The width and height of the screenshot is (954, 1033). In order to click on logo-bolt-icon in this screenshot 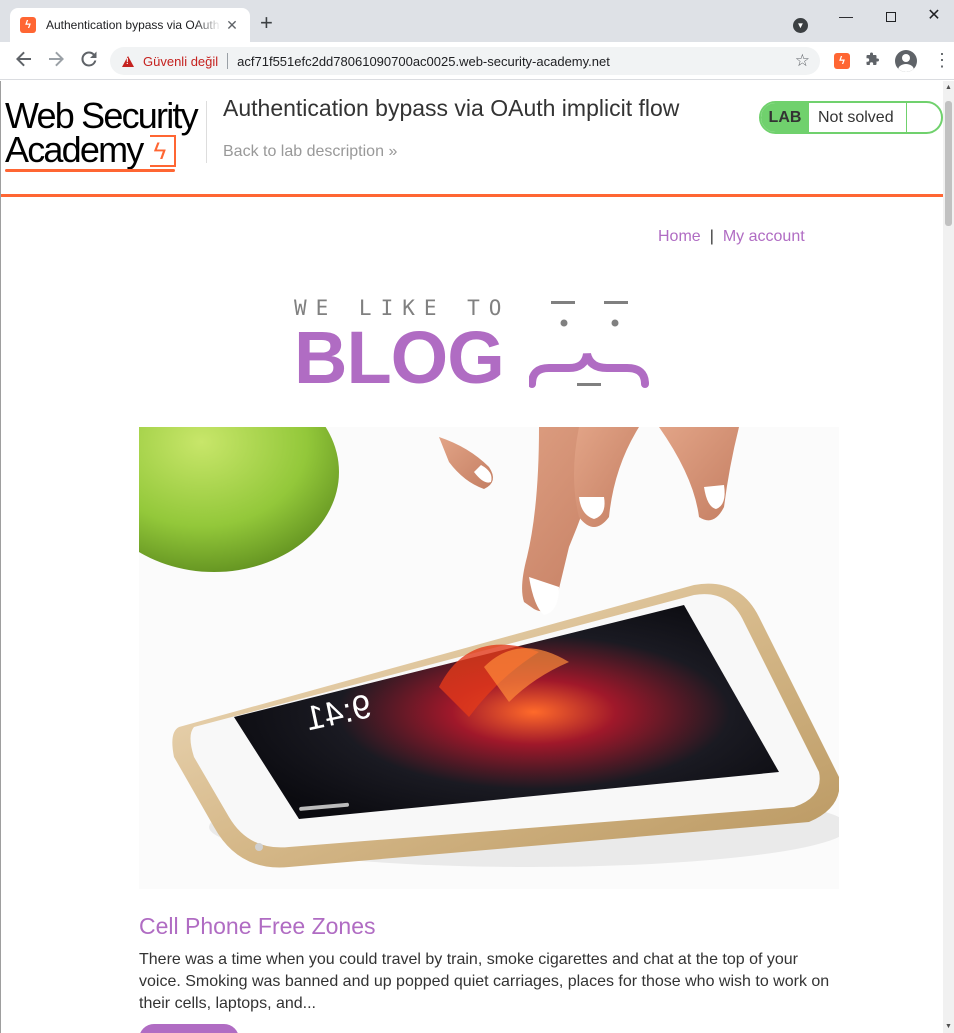, I will do `click(163, 151)`.